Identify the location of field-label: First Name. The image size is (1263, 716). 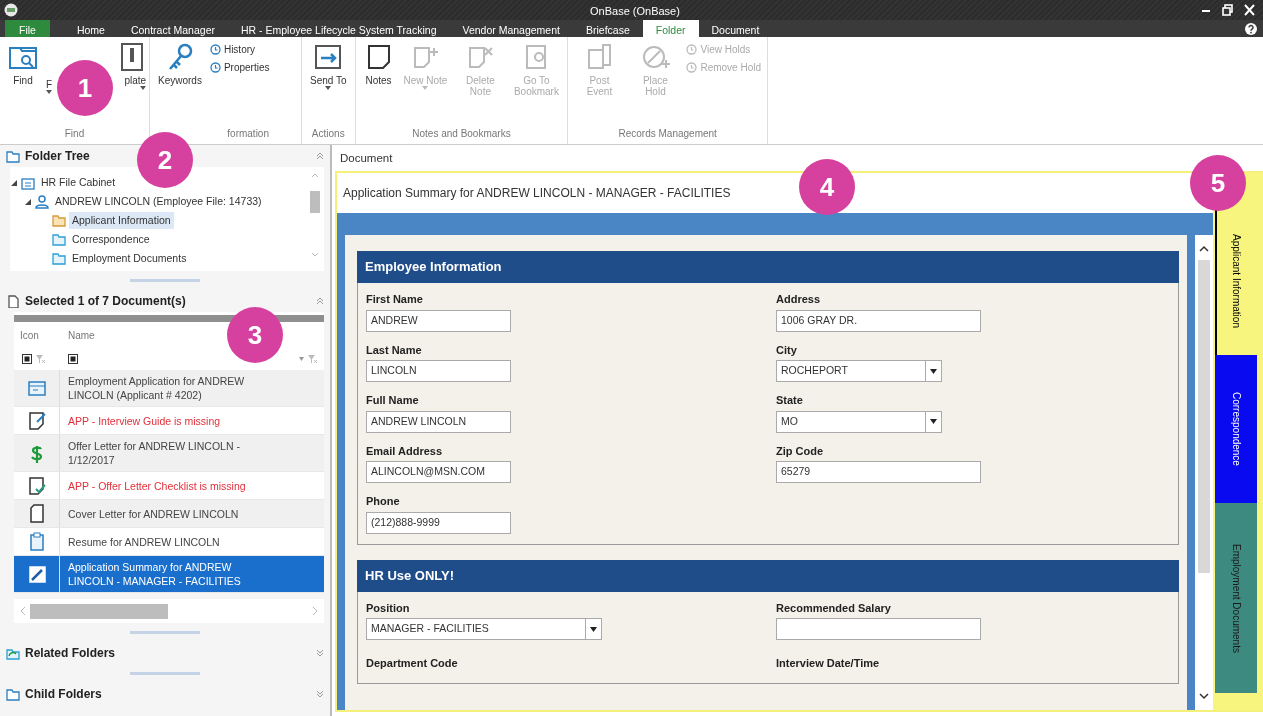
(395, 299).